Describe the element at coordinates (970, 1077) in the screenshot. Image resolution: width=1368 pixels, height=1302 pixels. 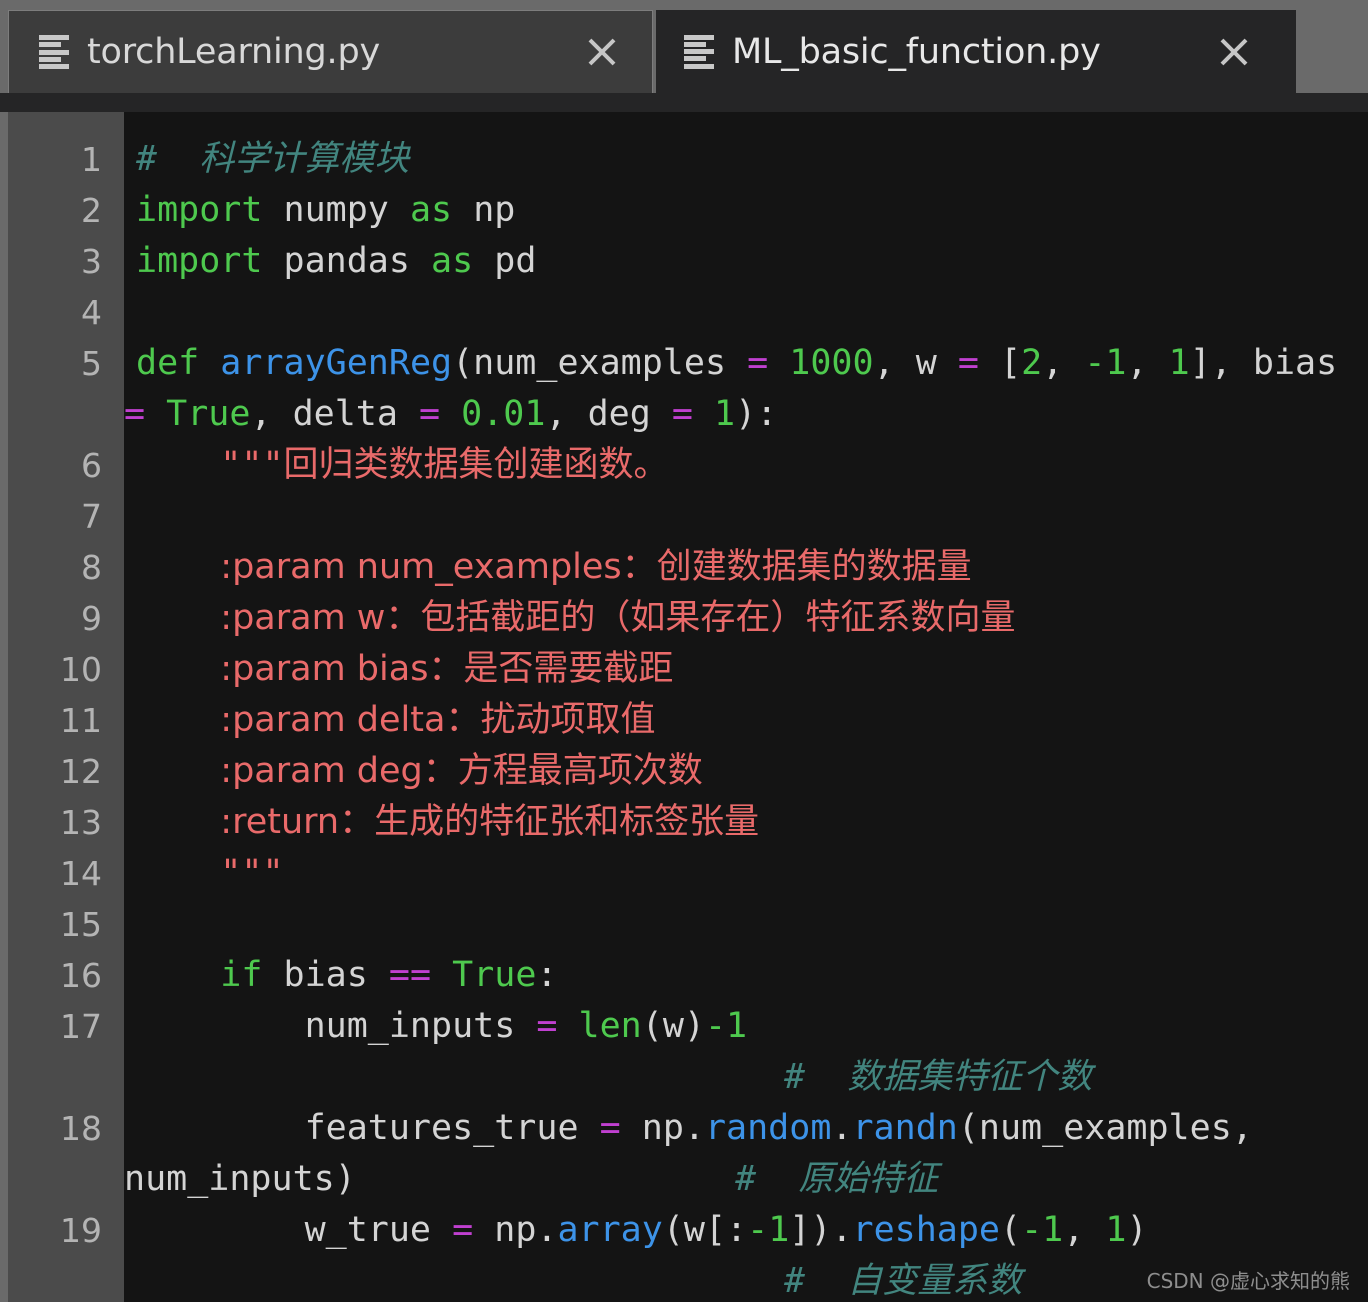
I see `comment-text: 数据集特征个数` at that location.